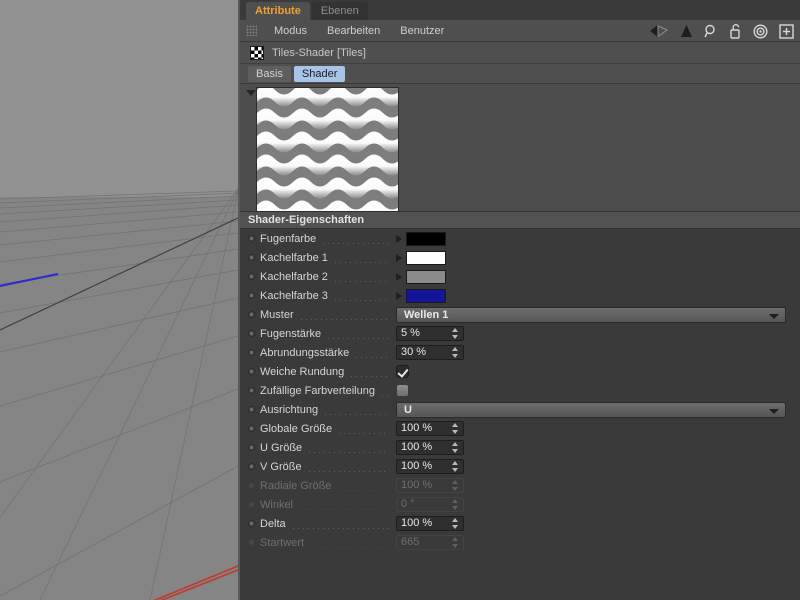 Image resolution: width=800 pixels, height=600 pixels. I want to click on subtab-shader: Shader, so click(319, 73).